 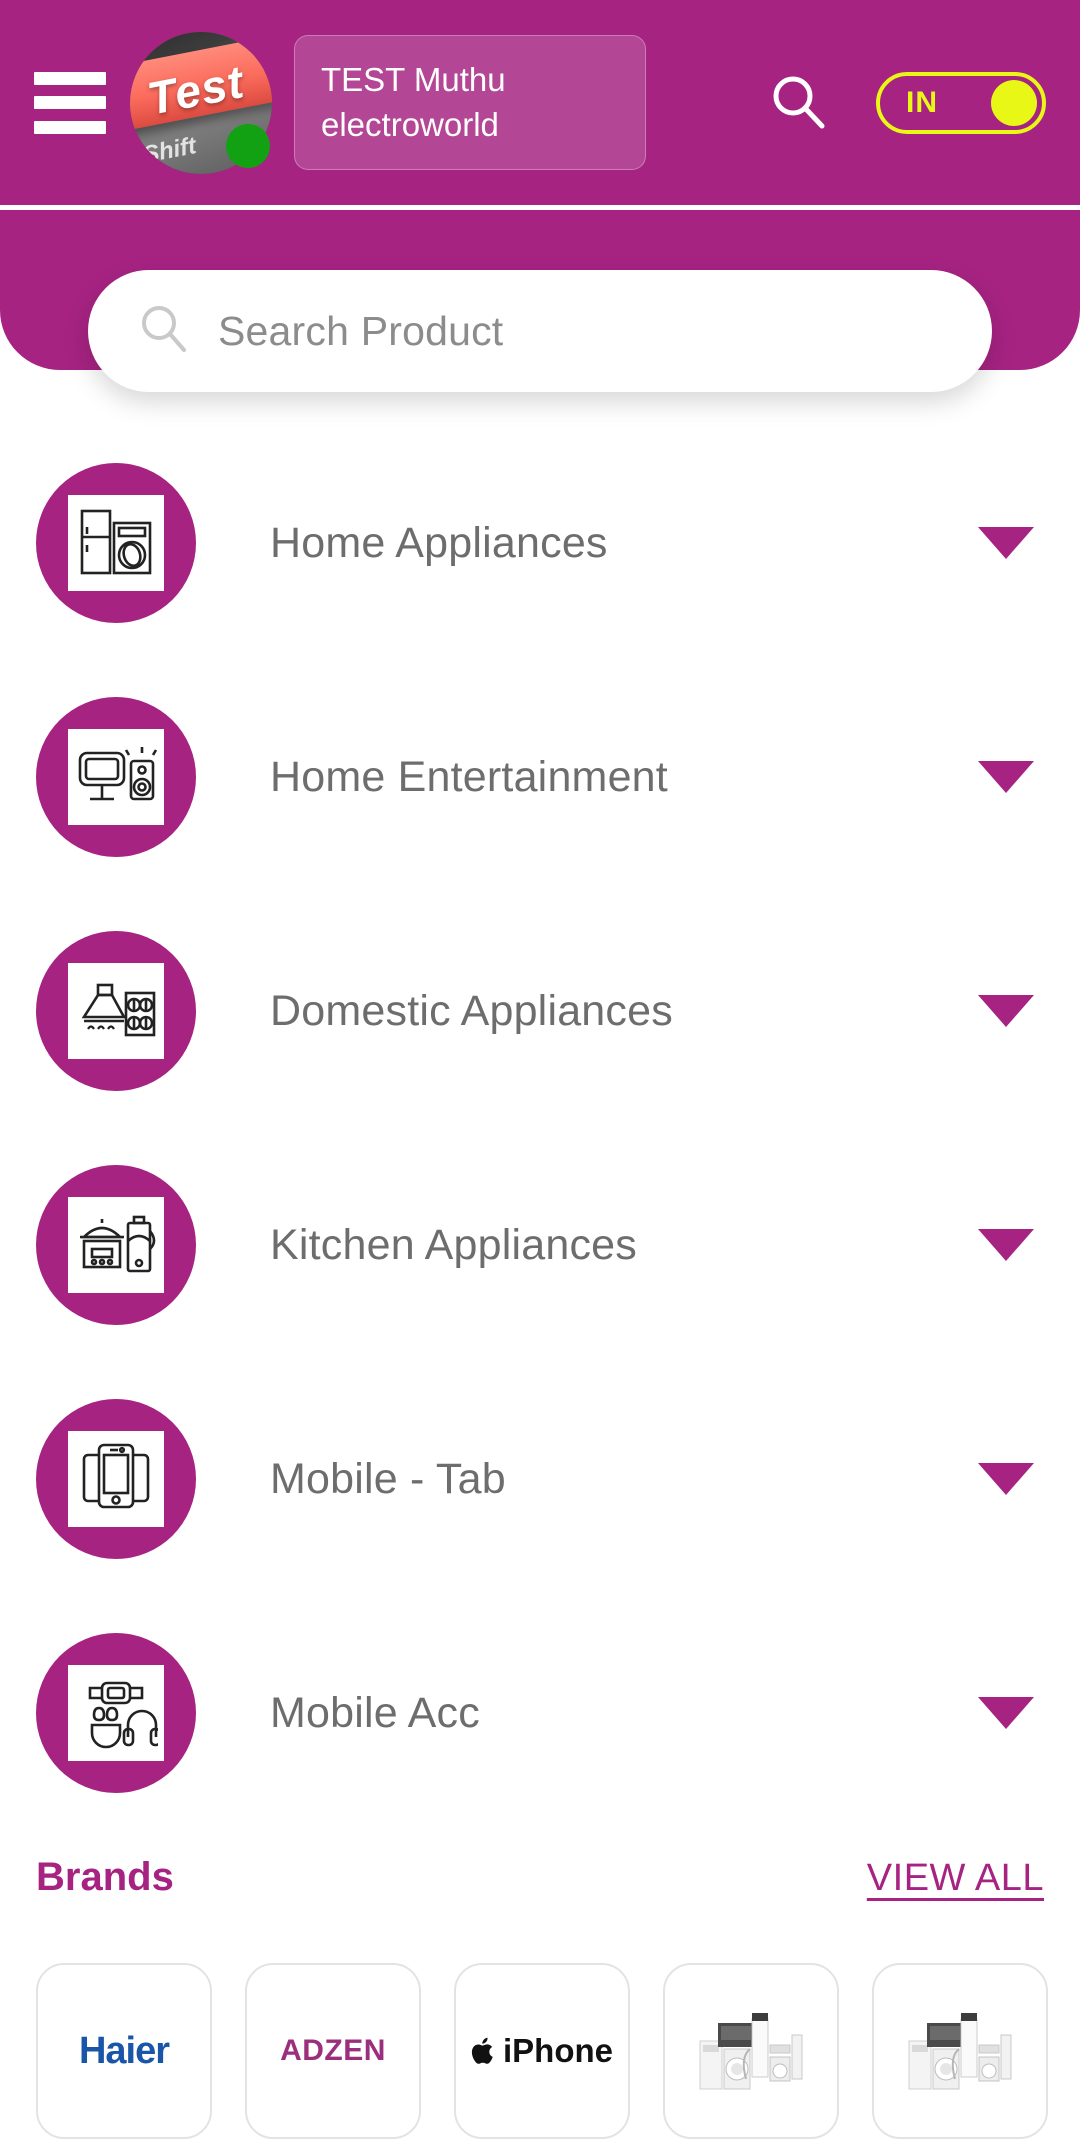 I want to click on top-header-bar: Test Shift TEST Muthu electroworld IN, so click(x=540, y=102).